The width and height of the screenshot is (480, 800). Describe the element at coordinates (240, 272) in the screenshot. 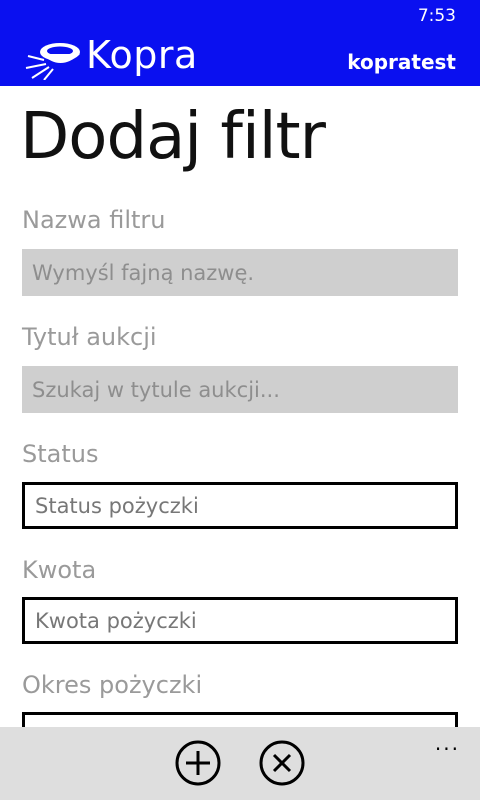

I see `filter-name-input: Wymyśl fajną nazwę.` at that location.